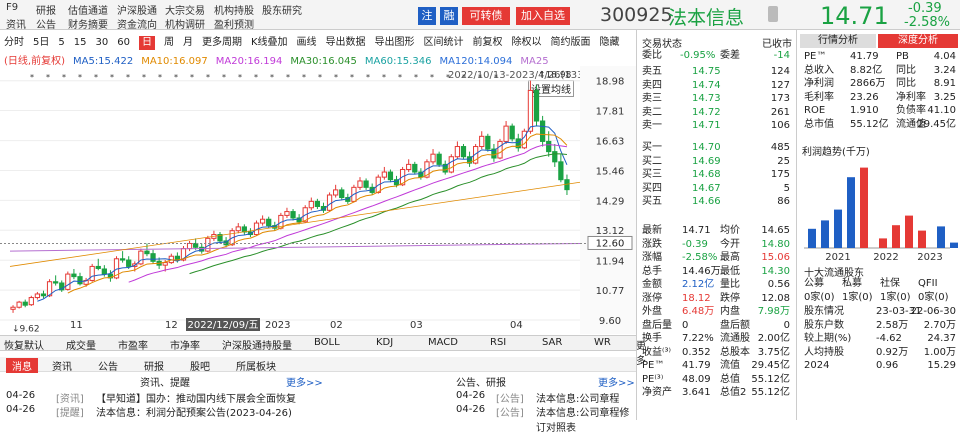  What do you see at coordinates (234, 23) in the screenshot?
I see `menu-item-forecast: 盈利预测` at bounding box center [234, 23].